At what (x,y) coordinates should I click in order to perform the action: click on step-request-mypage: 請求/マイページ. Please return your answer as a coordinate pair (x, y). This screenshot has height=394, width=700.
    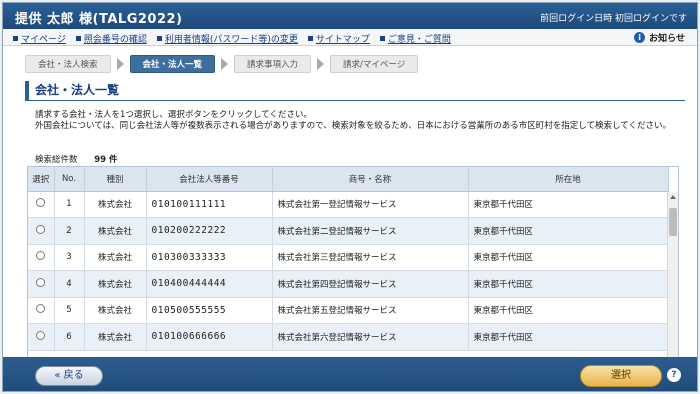
    Looking at the image, I should click on (374, 64).